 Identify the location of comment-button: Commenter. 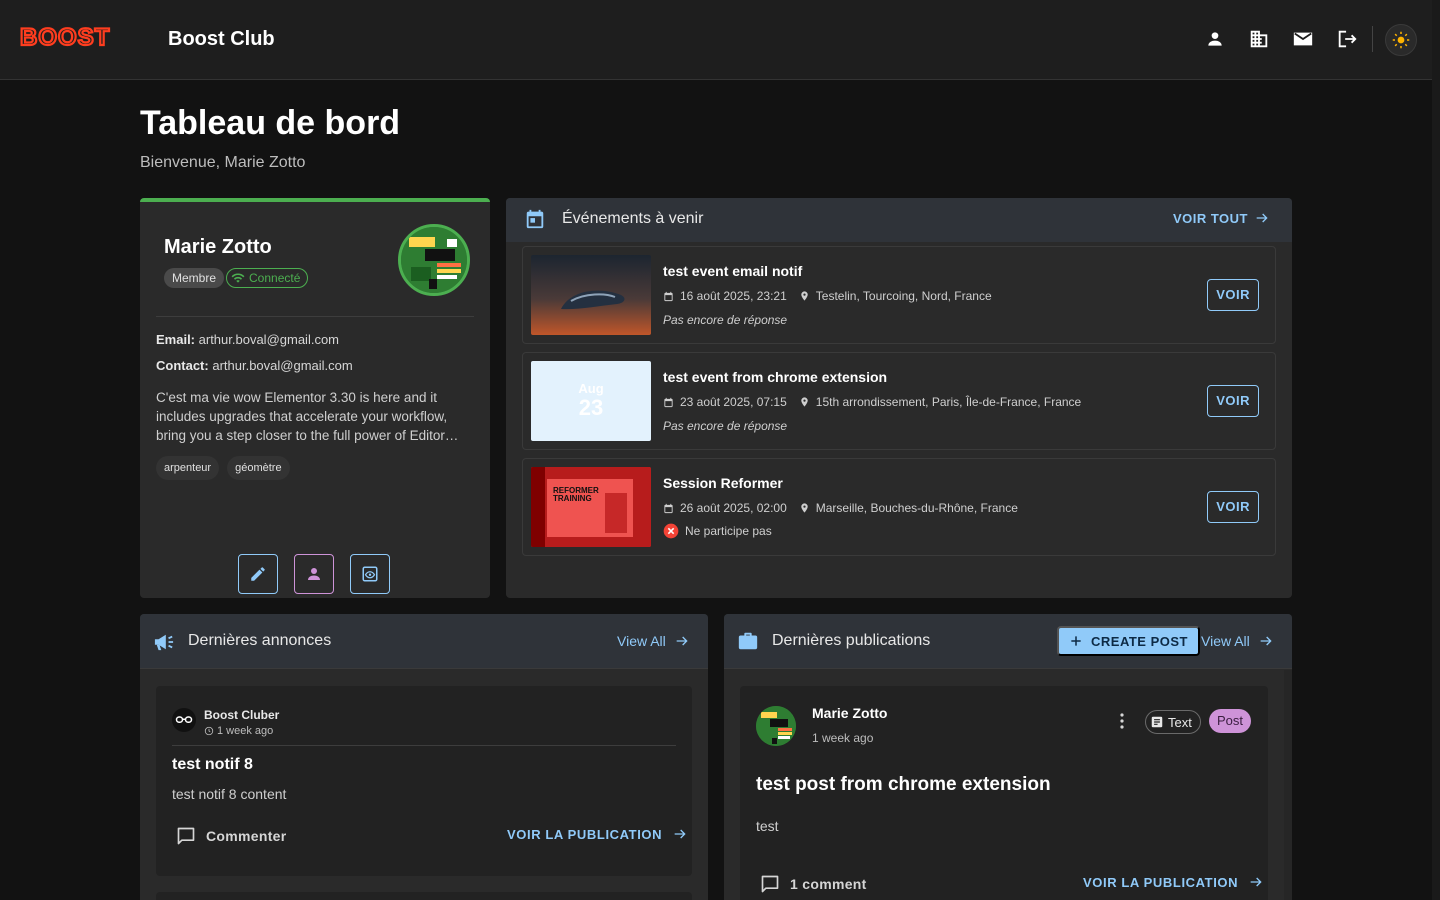
(231, 836).